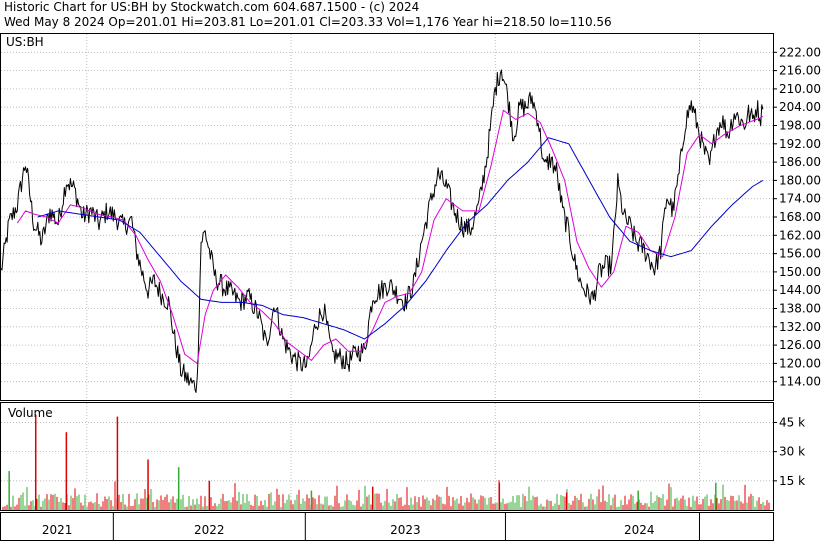 The height and width of the screenshot is (543, 830). What do you see at coordinates (800, 180) in the screenshot?
I see `price-tick-label: 180.00` at bounding box center [800, 180].